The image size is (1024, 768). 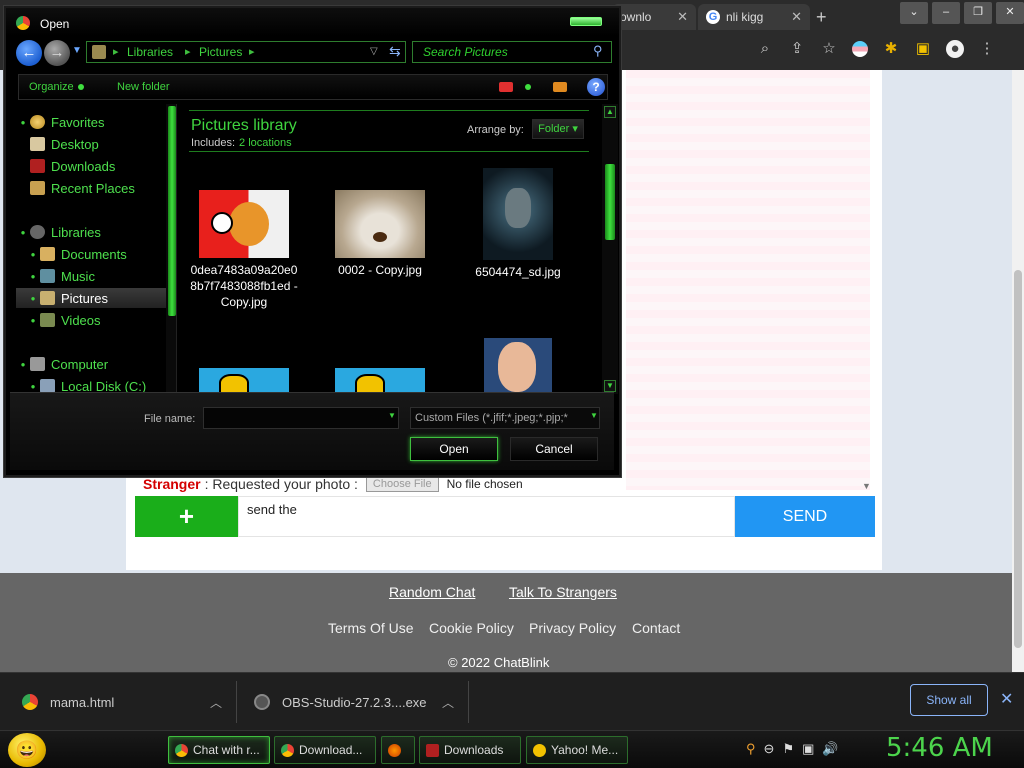 What do you see at coordinates (563, 592) in the screenshot?
I see `footer-link-talk-to-strangers: Talk To Strangers` at bounding box center [563, 592].